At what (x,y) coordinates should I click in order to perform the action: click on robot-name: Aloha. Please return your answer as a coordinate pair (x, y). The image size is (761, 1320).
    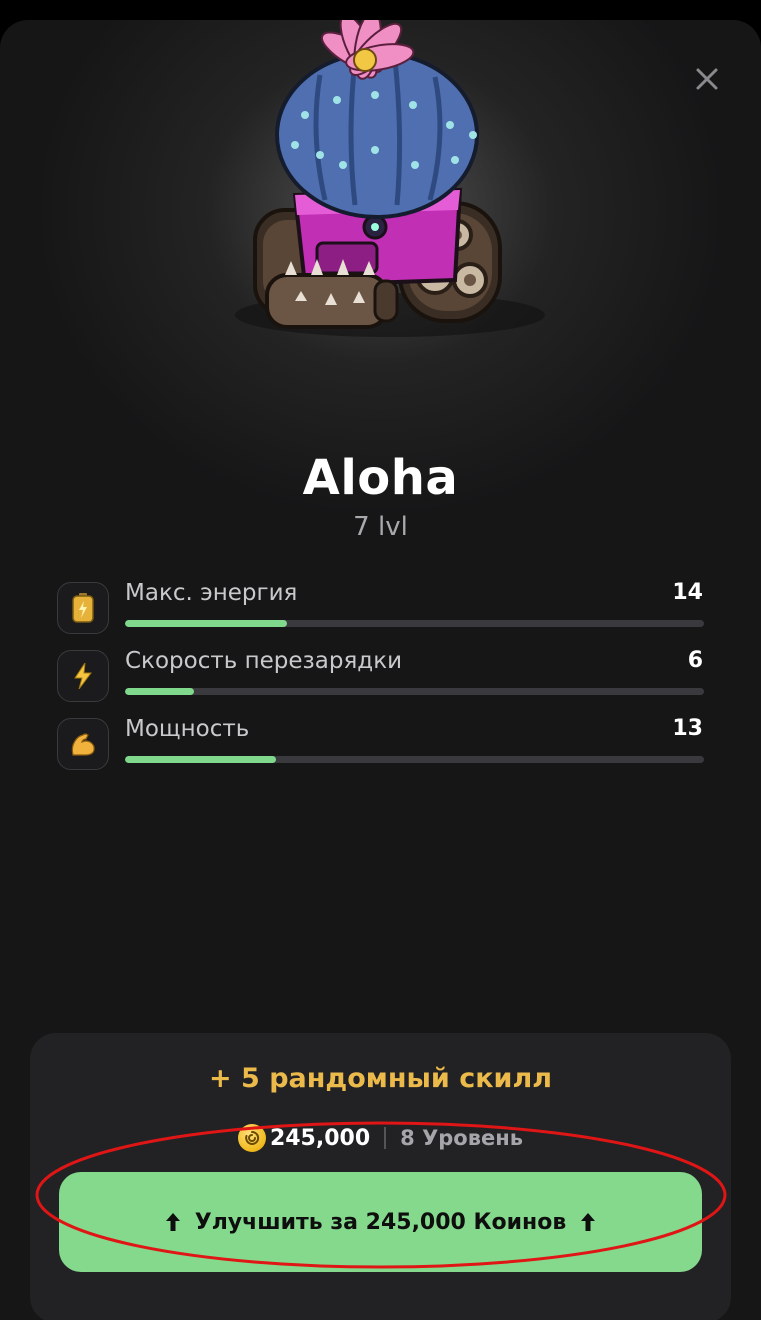
    Looking at the image, I should click on (380, 478).